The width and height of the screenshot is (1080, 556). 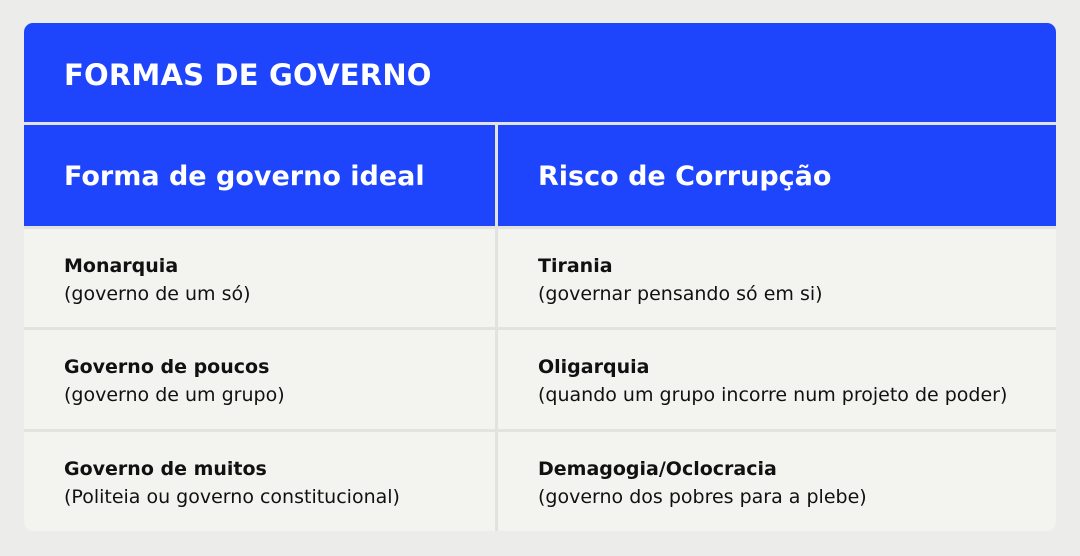 I want to click on table-cell-ideal-1: Monarquia (governo de um só), so click(x=259, y=278).